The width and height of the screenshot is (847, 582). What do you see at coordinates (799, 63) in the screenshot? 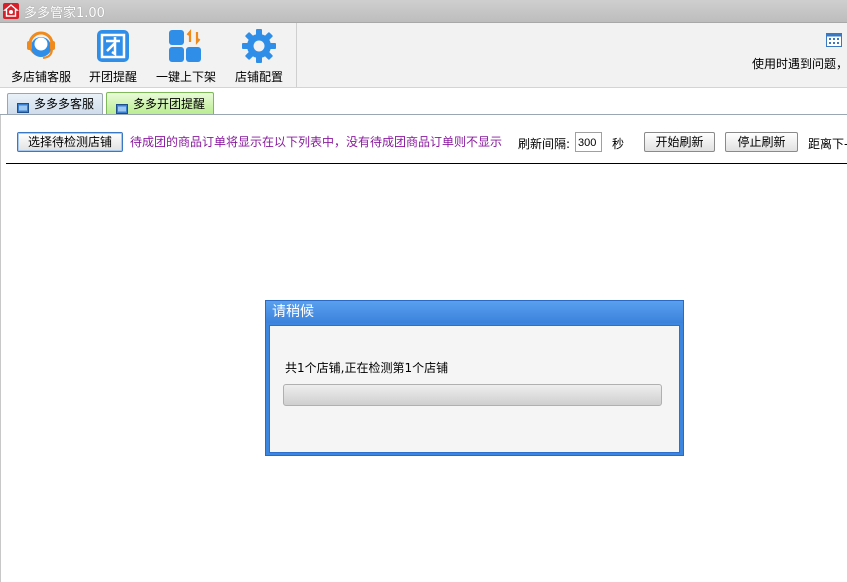
I see `help-link: 使用时遇到问题，` at bounding box center [799, 63].